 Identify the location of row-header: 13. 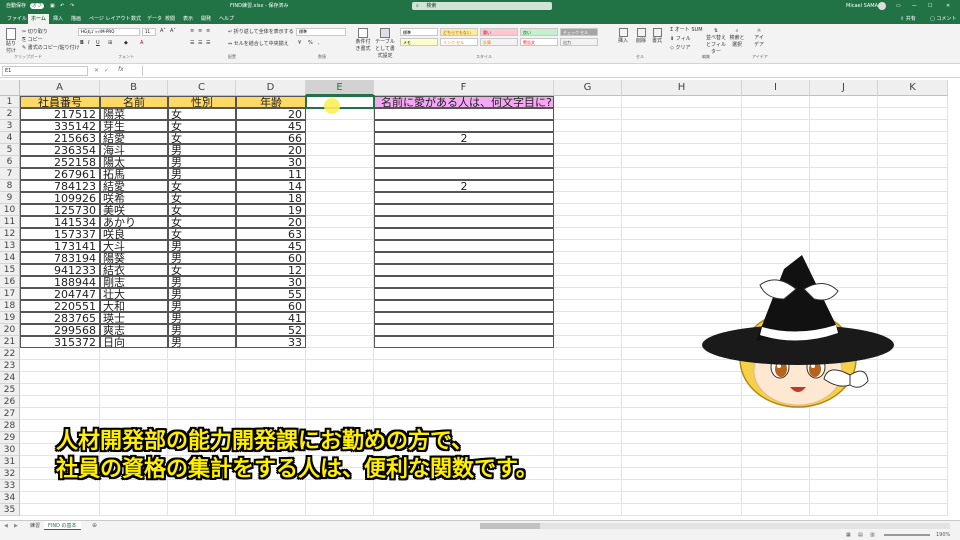
(10, 246).